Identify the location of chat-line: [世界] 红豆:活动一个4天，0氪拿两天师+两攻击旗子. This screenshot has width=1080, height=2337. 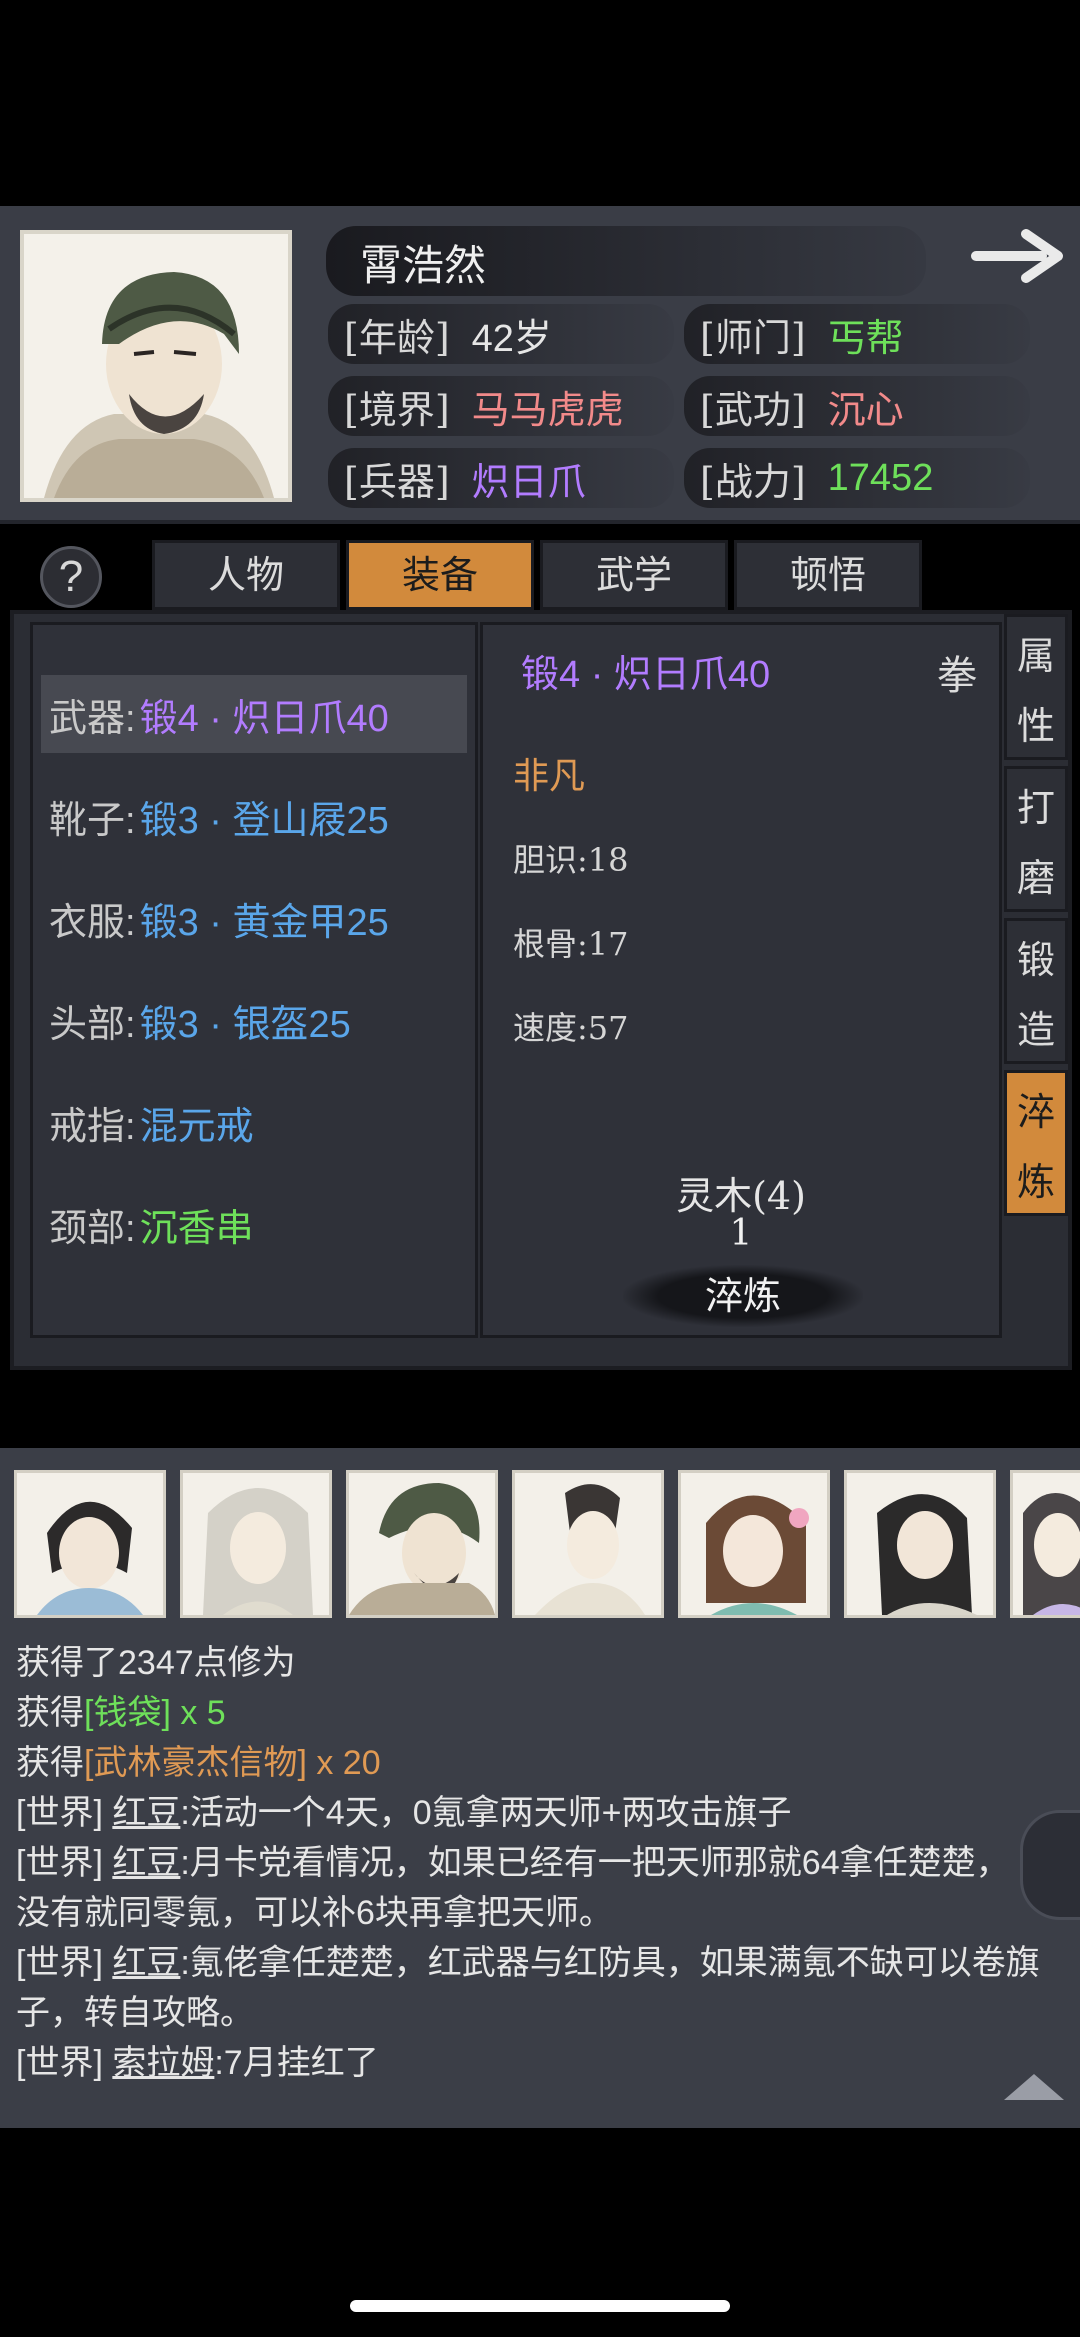
(536, 1813).